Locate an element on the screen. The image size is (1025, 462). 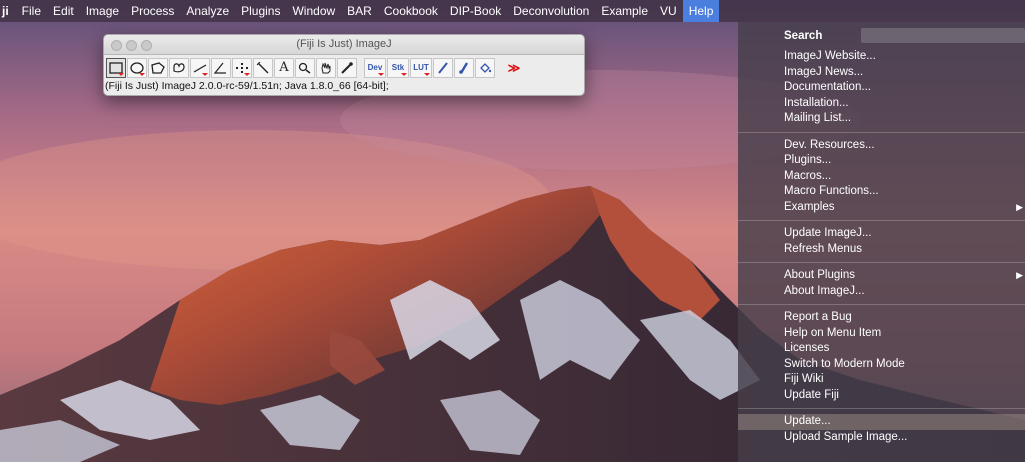
help-menu-item-label: Fiji Wiki is located at coordinates (804, 379).